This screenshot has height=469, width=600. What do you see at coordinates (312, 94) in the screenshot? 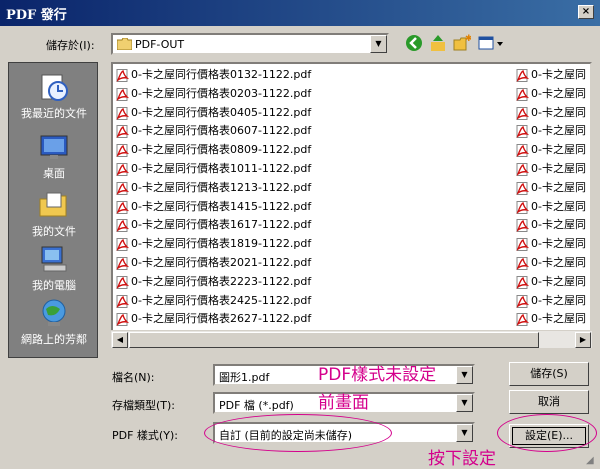
I see `list-item: 0-卡之屋同行價格表0203-1122.pdf` at bounding box center [312, 94].